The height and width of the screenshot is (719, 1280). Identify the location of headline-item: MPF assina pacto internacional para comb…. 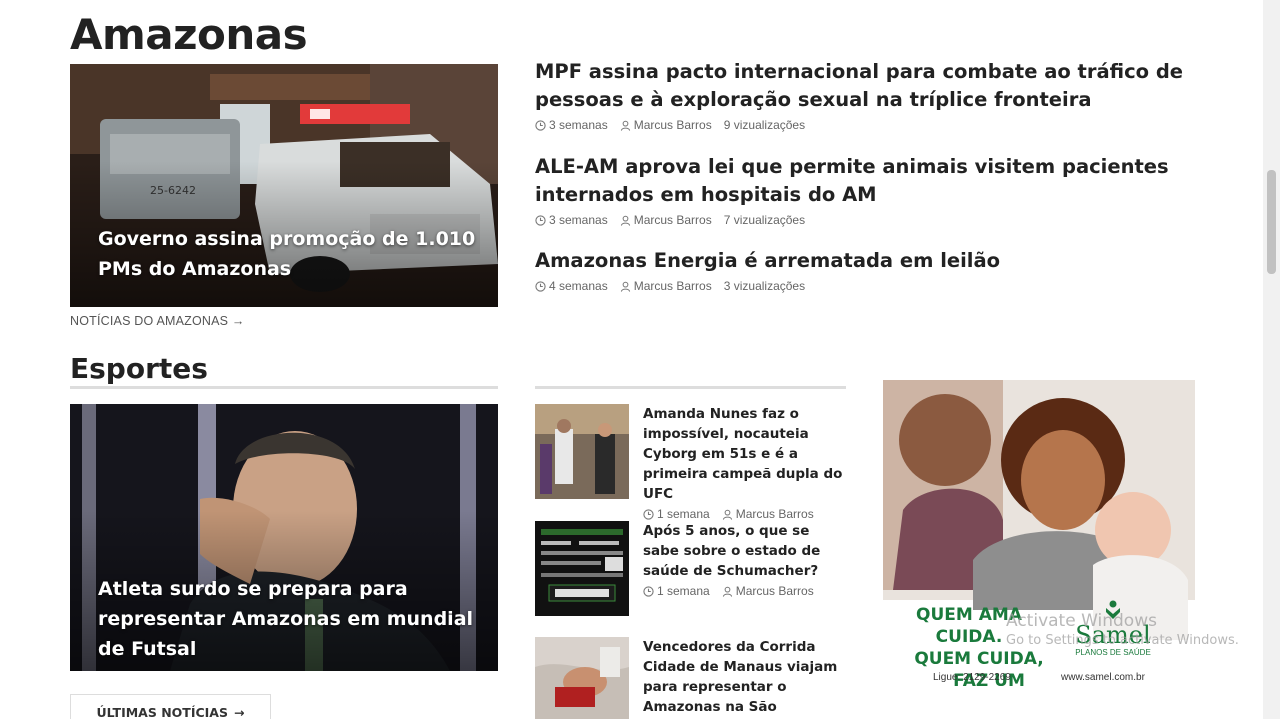
(865, 95).